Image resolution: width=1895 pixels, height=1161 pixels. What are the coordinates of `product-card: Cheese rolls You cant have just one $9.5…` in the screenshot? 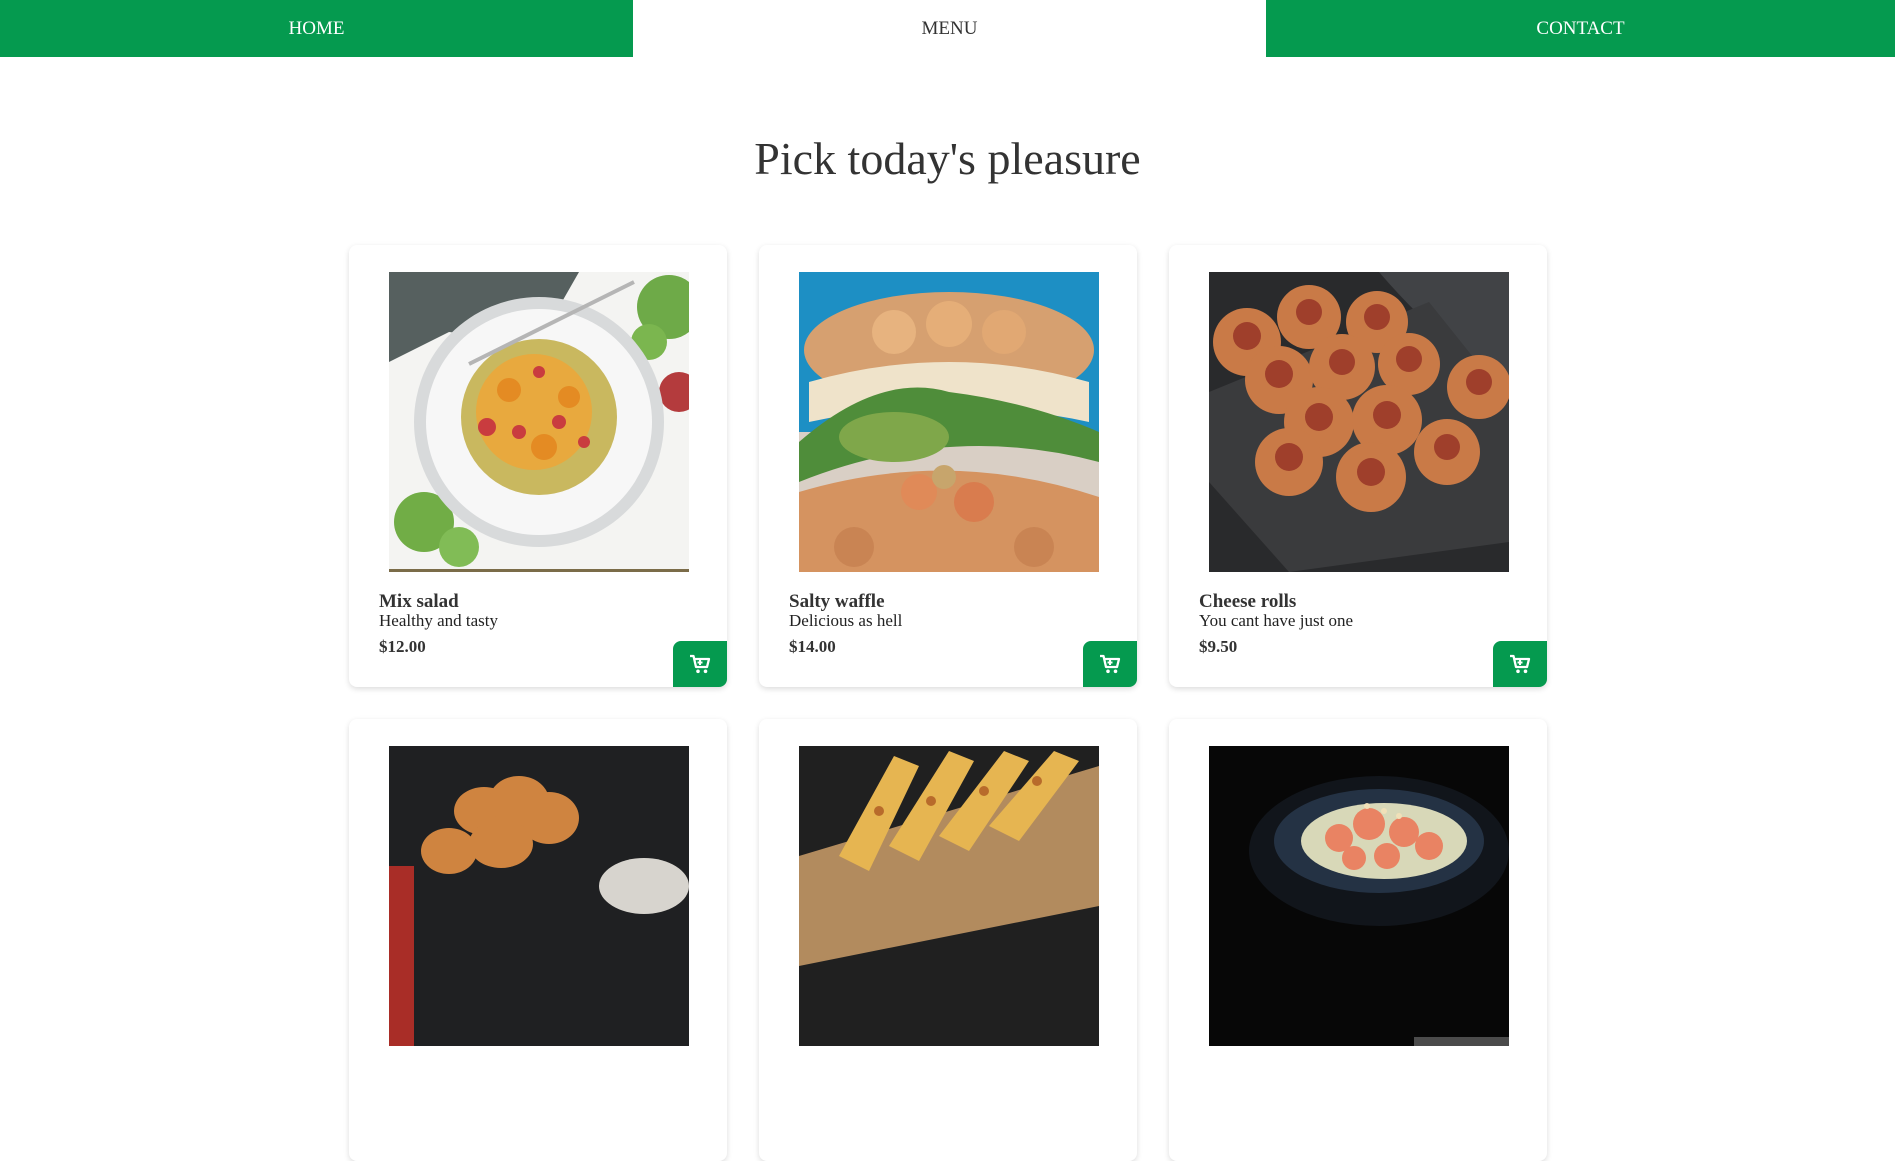 It's located at (1358, 466).